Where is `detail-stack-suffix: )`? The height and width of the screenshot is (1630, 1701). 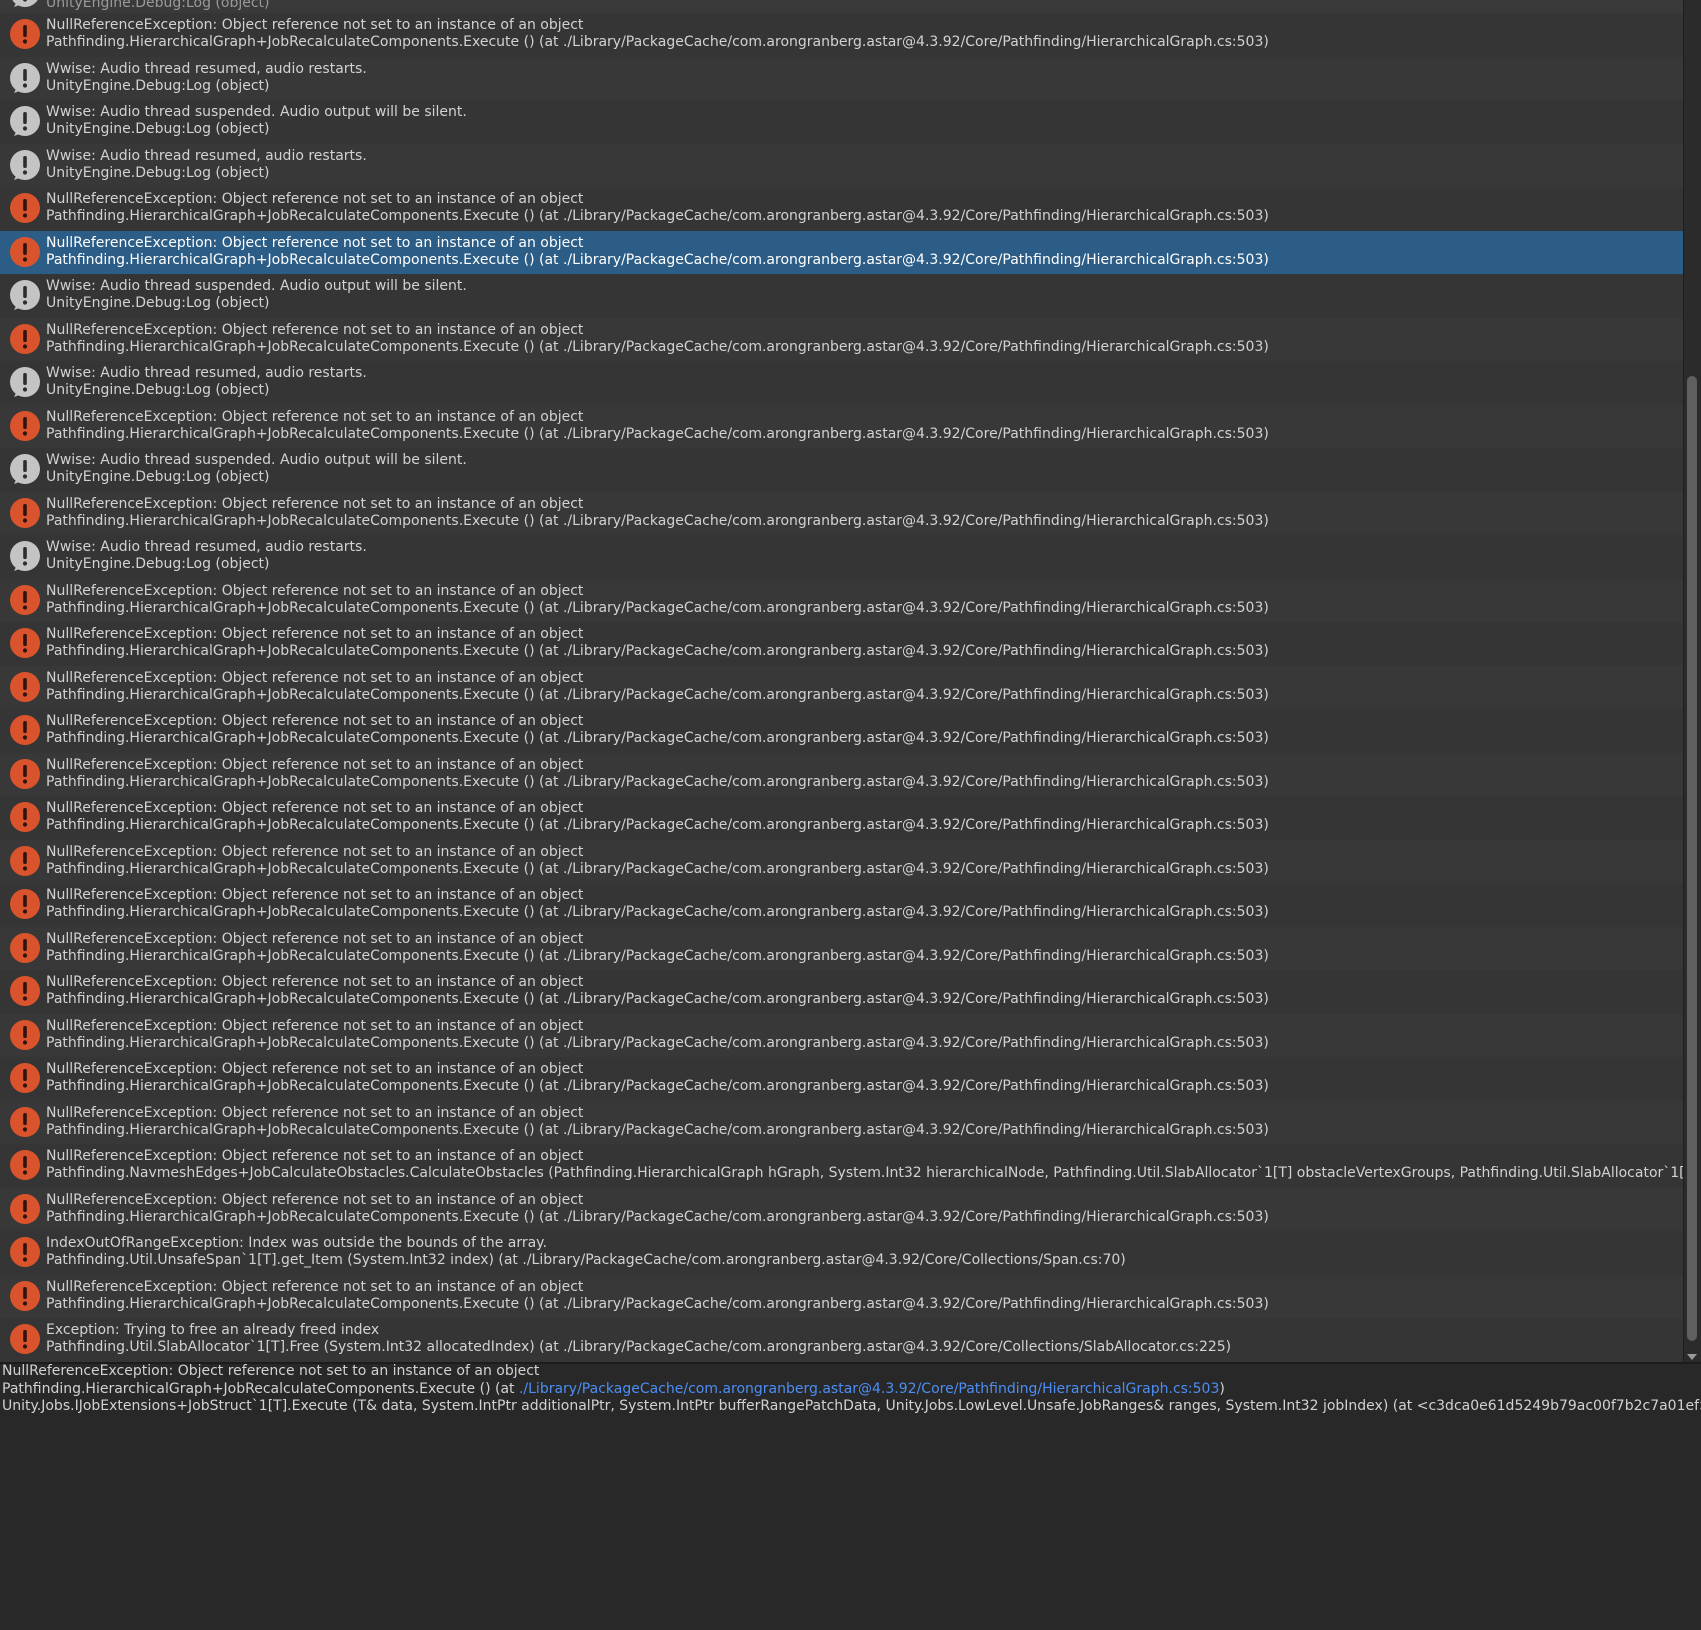
detail-stack-suffix: ) is located at coordinates (1222, 1388).